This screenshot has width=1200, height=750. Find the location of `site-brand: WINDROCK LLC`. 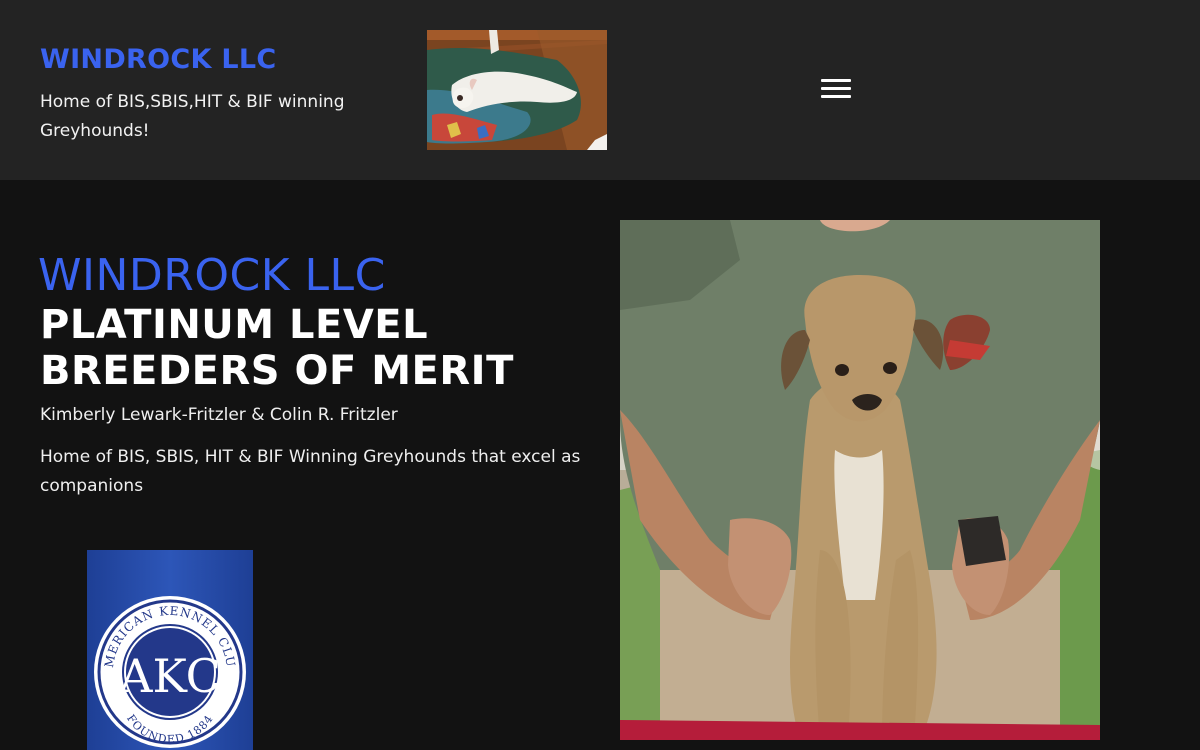

site-brand: WINDROCK LLC is located at coordinates (158, 59).